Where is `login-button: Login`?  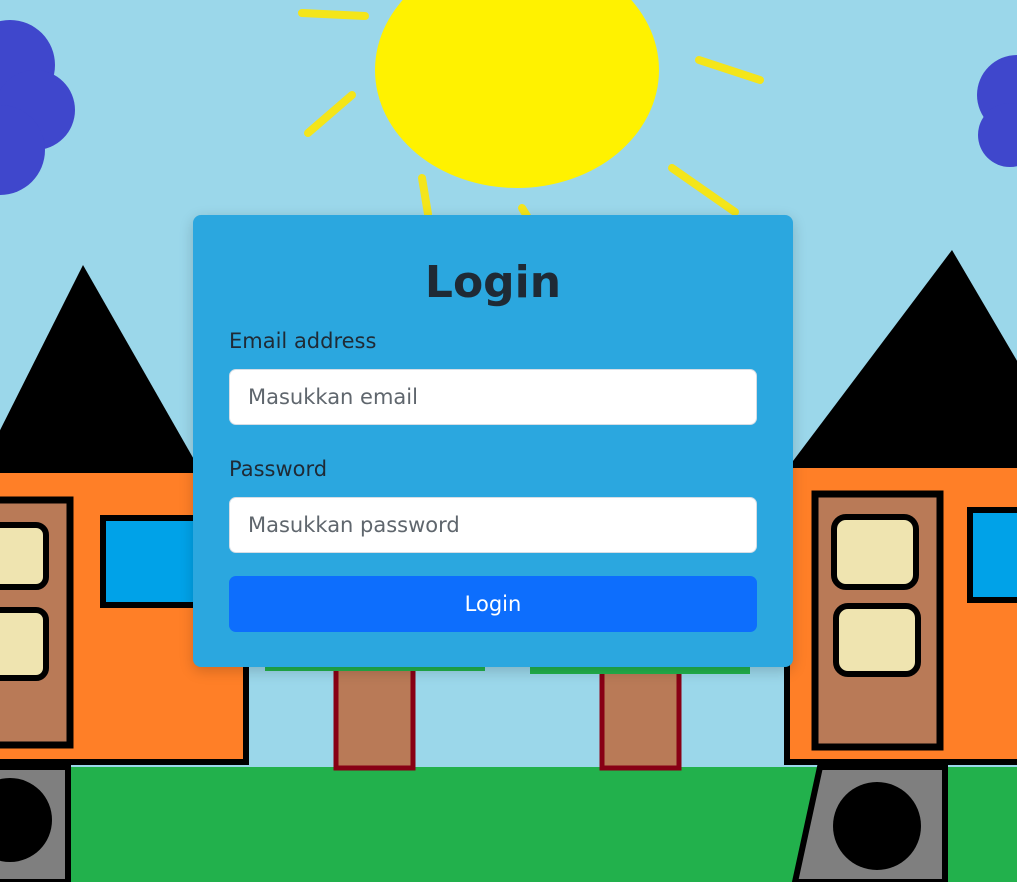
login-button: Login is located at coordinates (493, 604).